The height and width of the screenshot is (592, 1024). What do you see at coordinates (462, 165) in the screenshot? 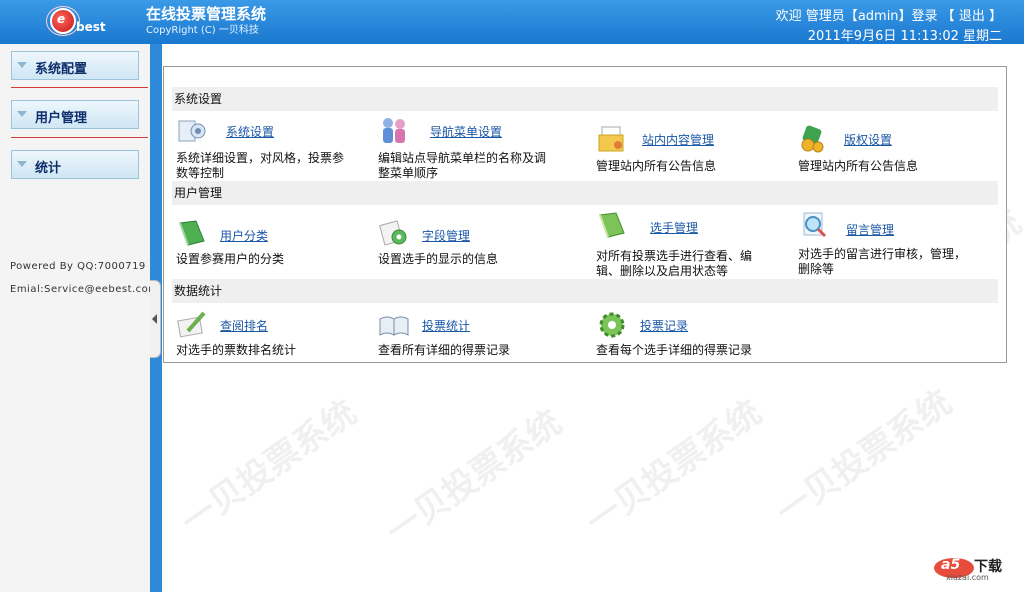
I see `tile-description: 编辑站点导航菜单栏的名称及调整菜单顺序` at bounding box center [462, 165].